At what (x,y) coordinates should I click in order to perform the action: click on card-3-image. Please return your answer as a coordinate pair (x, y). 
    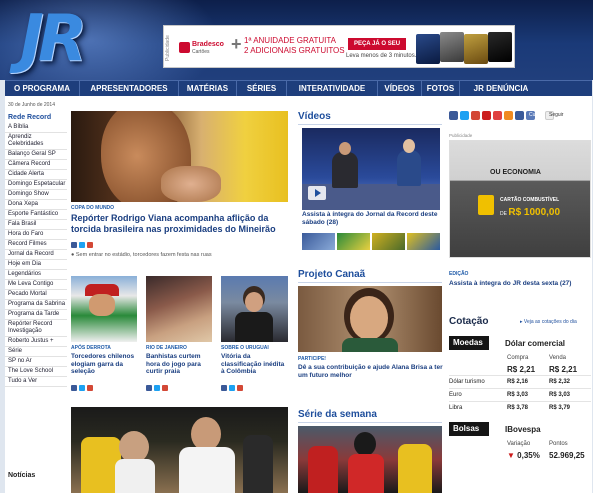
    Looking at the image, I should click on (254, 309).